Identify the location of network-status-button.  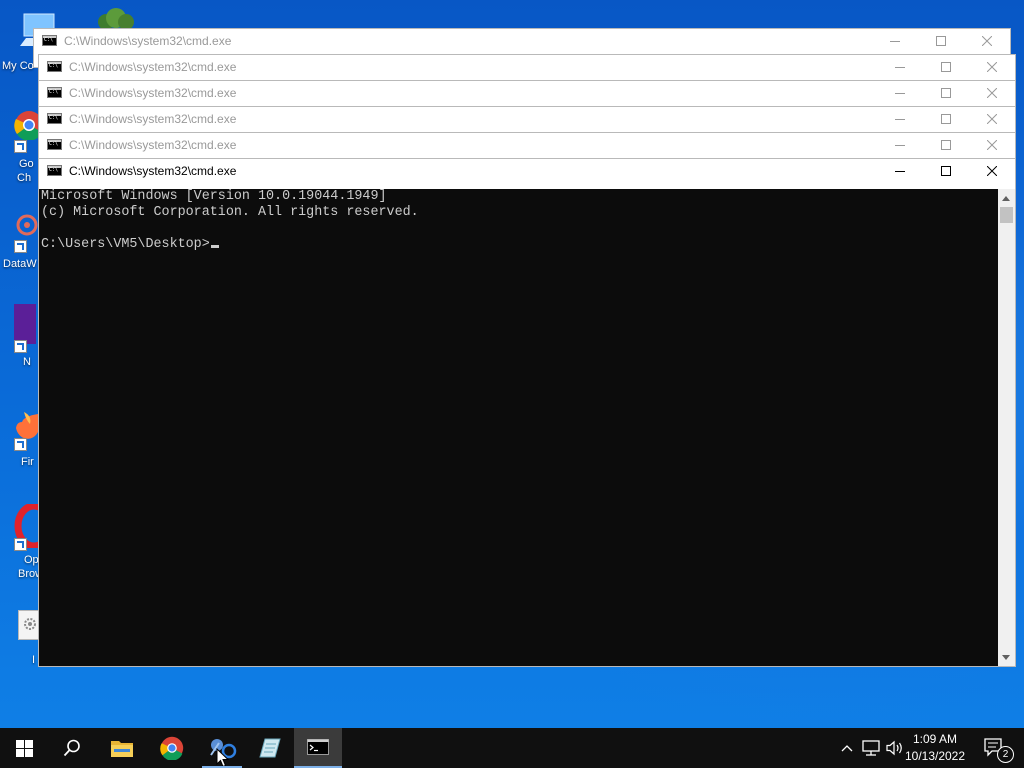
(871, 748).